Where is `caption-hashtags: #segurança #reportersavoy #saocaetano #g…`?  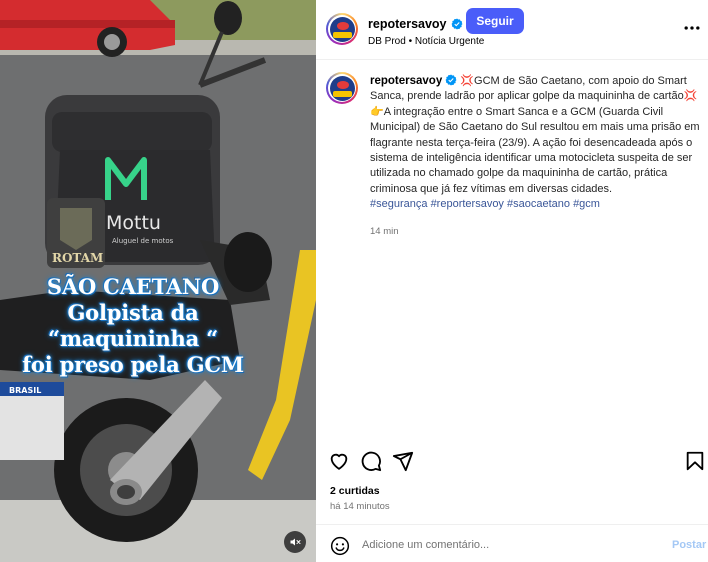 caption-hashtags: #segurança #reportersavoy #saocaetano #g… is located at coordinates (485, 204).